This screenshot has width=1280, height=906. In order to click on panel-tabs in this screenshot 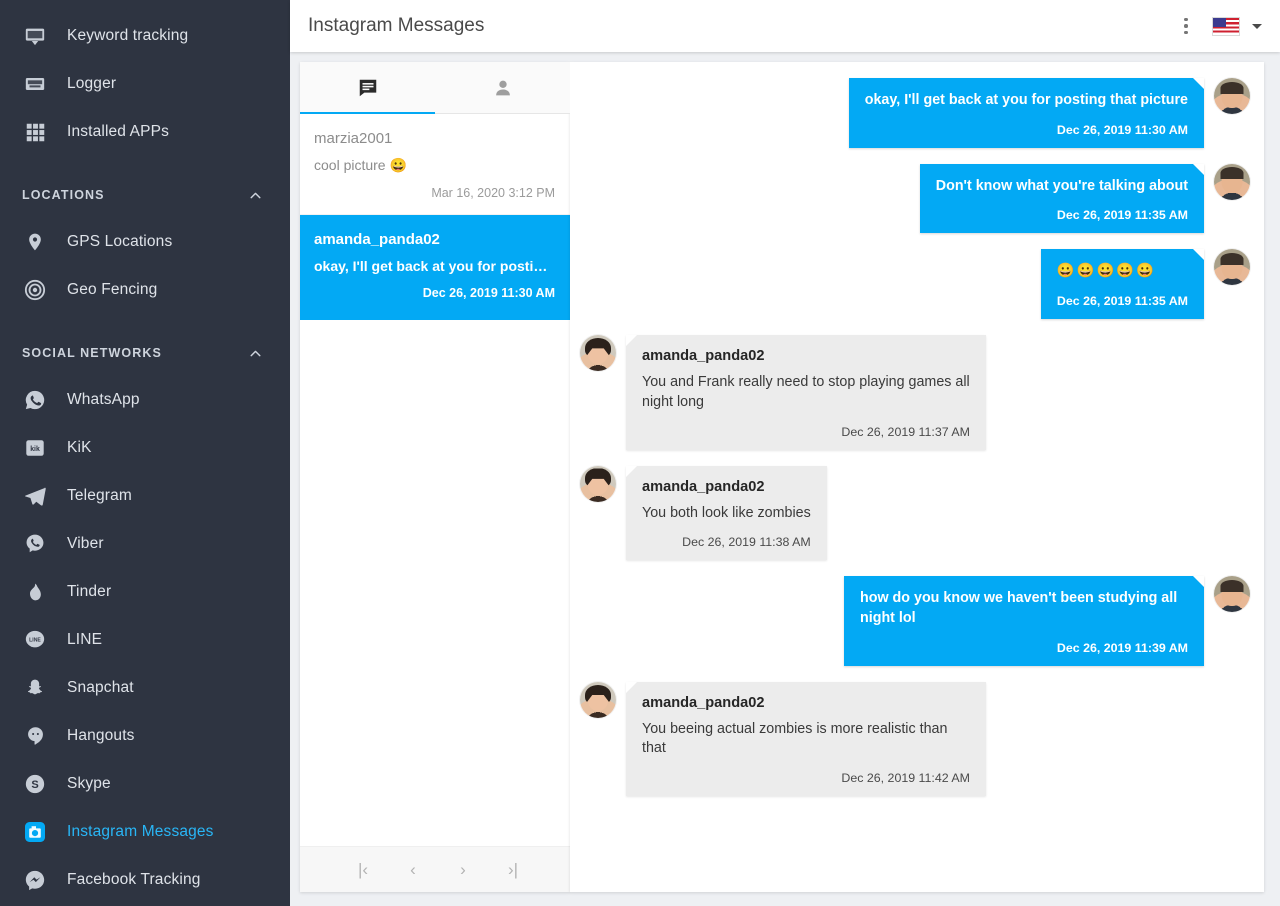, I will do `click(435, 88)`.